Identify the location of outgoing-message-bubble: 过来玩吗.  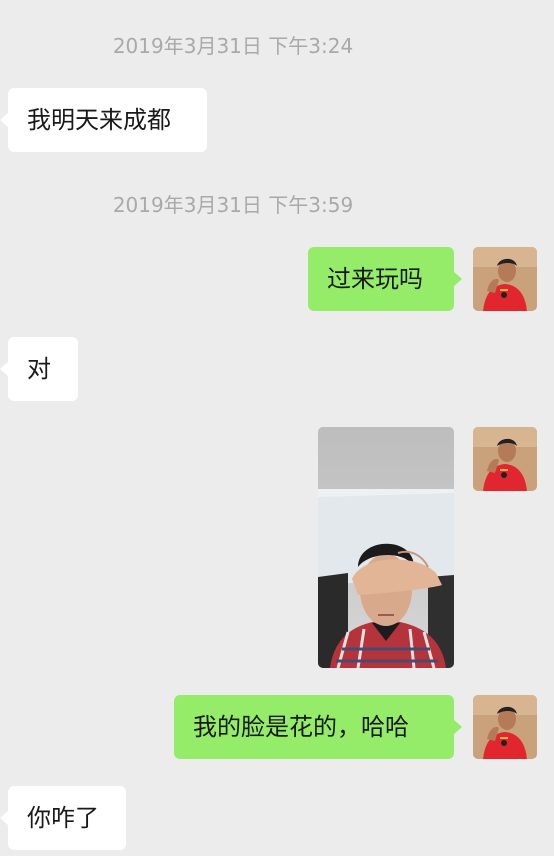
(385, 279).